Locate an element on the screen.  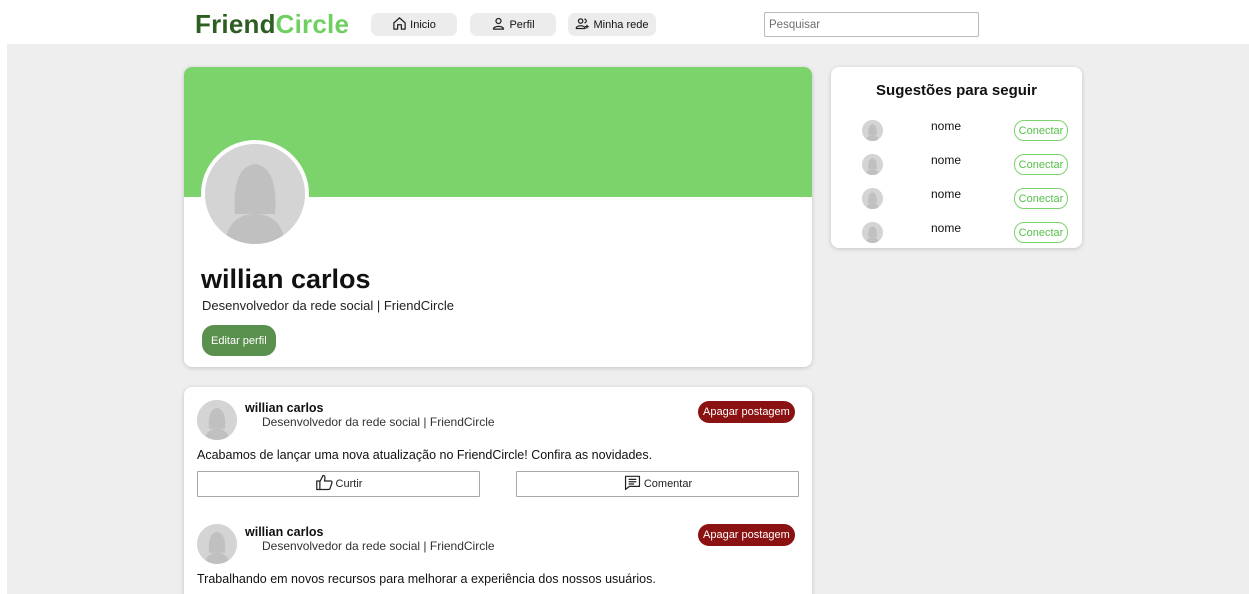
nav-home-label: Inicio is located at coordinates (423, 24).